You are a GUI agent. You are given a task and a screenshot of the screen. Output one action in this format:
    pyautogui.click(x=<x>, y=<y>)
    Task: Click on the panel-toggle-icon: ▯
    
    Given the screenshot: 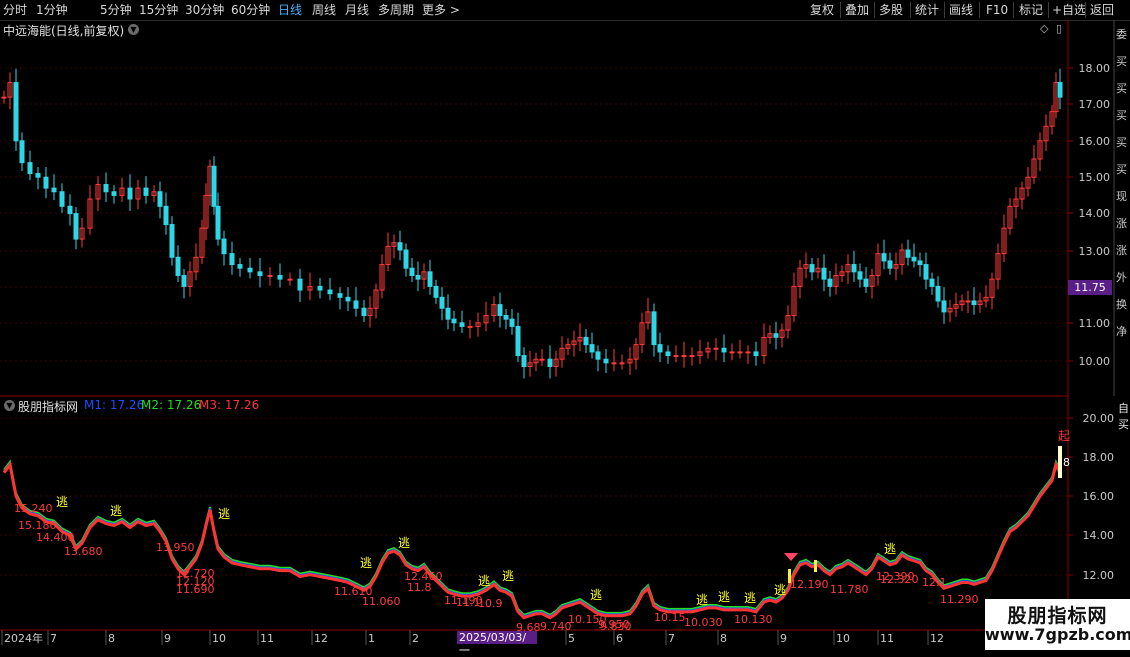 What is the action you would take?
    pyautogui.click(x=1059, y=28)
    